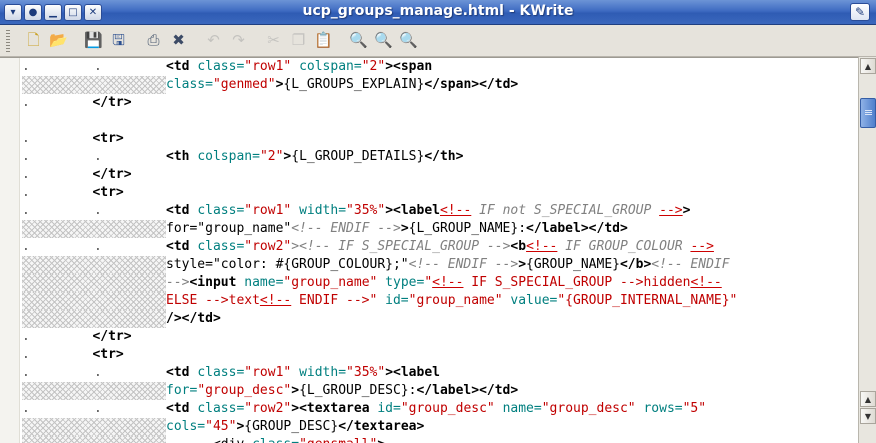 The image size is (876, 443). I want to click on stop-close-button: ✖, so click(178, 41).